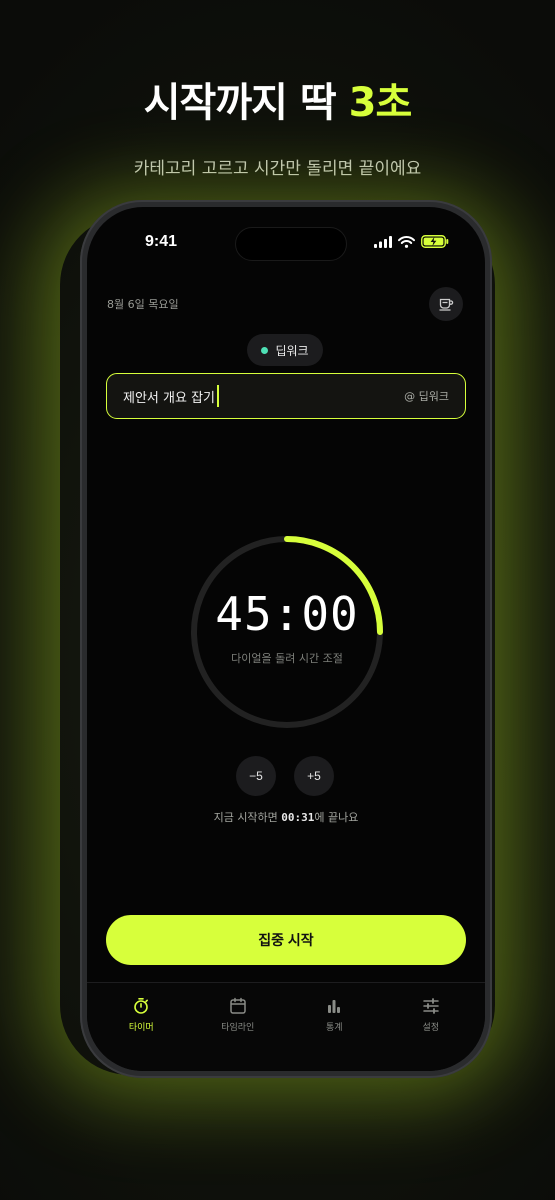 Image resolution: width=555 pixels, height=1200 pixels. Describe the element at coordinates (277, 169) in the screenshot. I see `hero-subtitle: 카테고리 고르고 시간만 돌리면 끝이에요` at that location.